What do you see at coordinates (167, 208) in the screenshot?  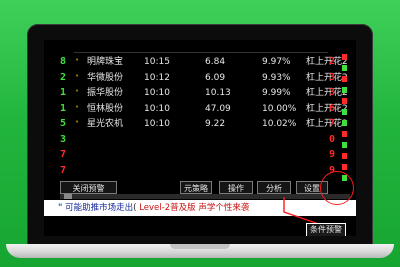 I see `ticker-link: Level-2普及版` at bounding box center [167, 208].